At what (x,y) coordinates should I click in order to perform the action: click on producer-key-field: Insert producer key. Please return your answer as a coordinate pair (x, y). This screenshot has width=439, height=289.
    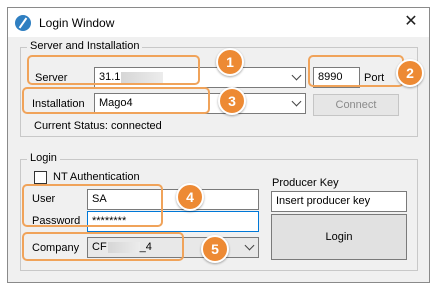
    Looking at the image, I should click on (339, 201).